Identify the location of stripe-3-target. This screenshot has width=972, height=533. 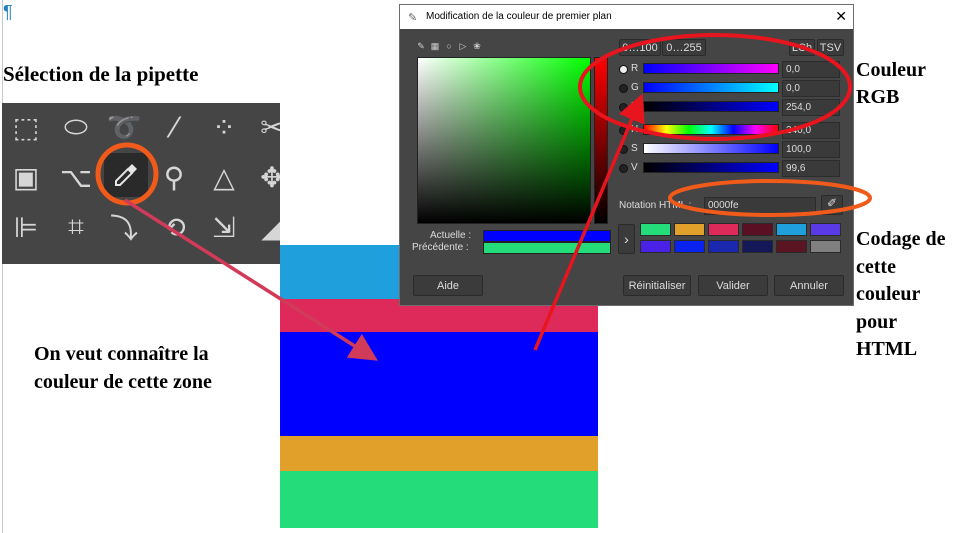
(439, 384).